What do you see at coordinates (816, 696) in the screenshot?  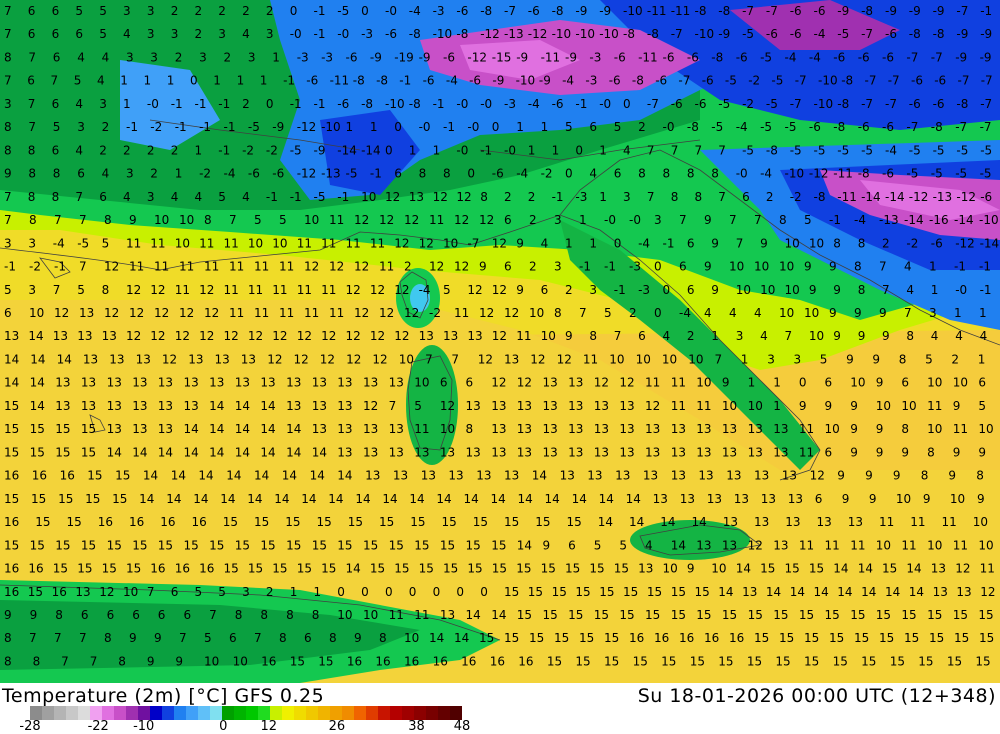 I see `valid-time-label: Su 18-01-2026 00:00 UTC (12+348)` at bounding box center [816, 696].